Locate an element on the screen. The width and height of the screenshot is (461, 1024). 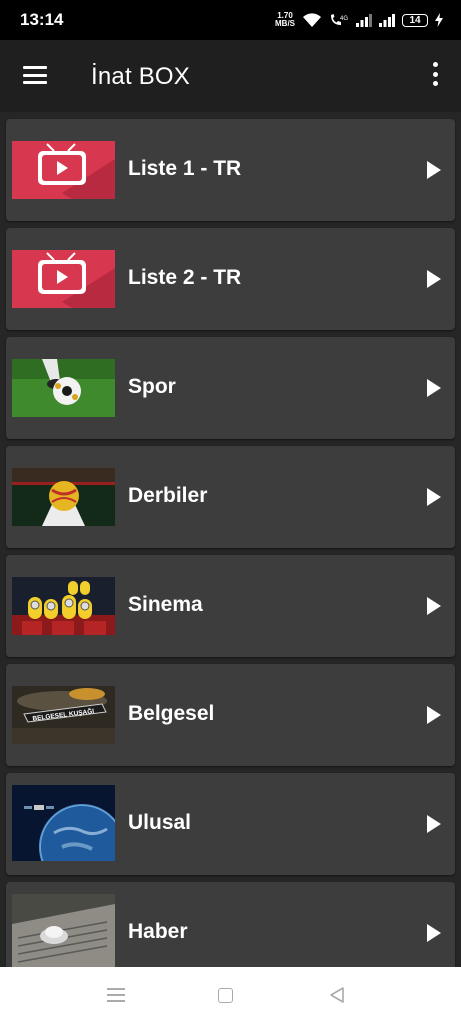
volte-call-icon: 4G is located at coordinates (339, 19).